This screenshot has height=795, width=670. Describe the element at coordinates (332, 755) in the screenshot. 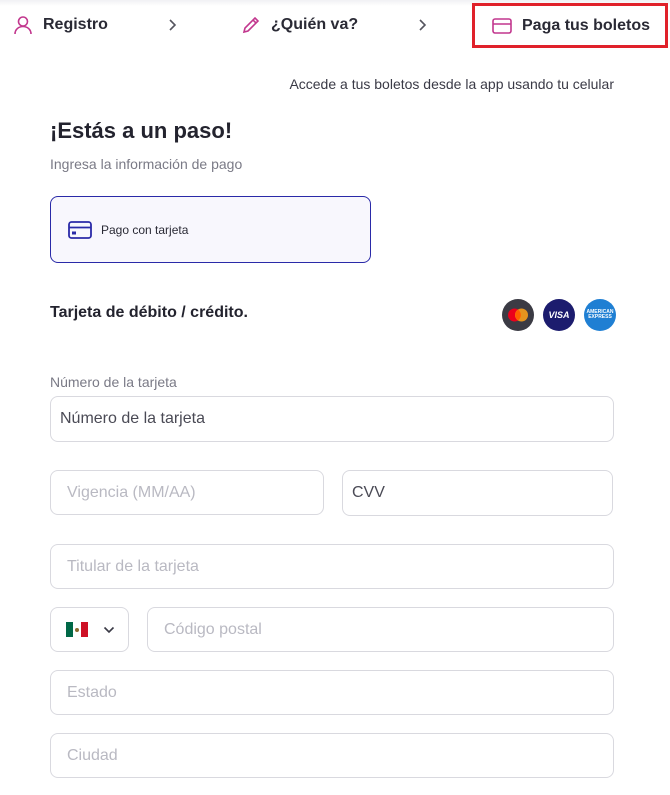

I see `city-input` at that location.